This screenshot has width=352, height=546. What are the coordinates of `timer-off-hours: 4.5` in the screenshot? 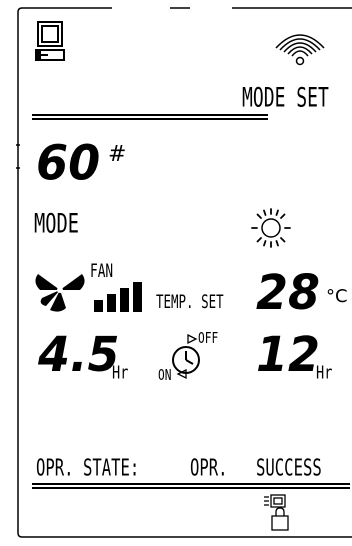 It's located at (79, 354).